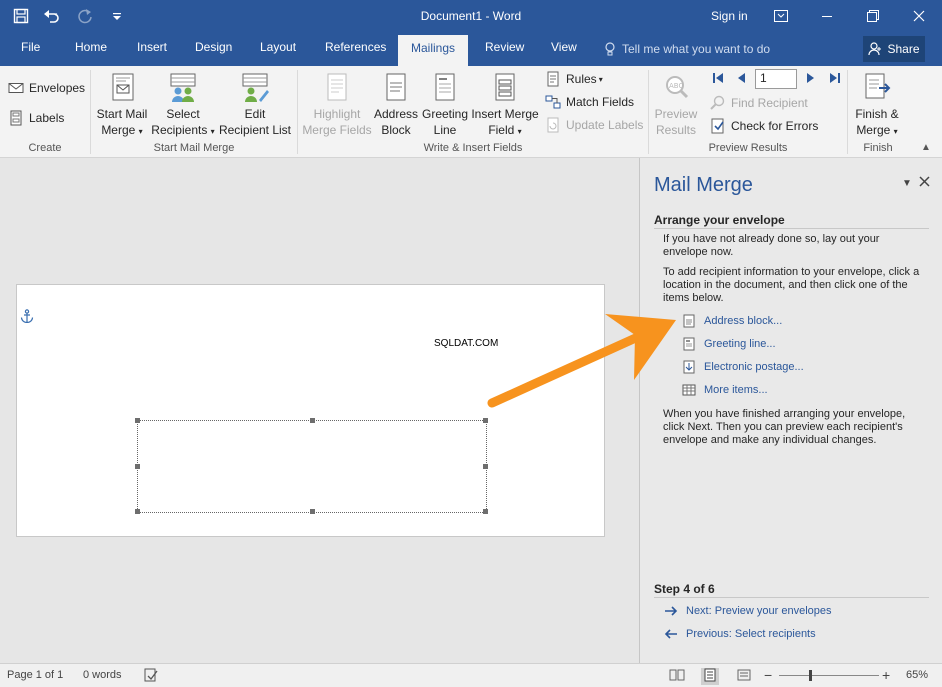 This screenshot has width=942, height=687. I want to click on update-labels-button: Update Labels, so click(594, 125).